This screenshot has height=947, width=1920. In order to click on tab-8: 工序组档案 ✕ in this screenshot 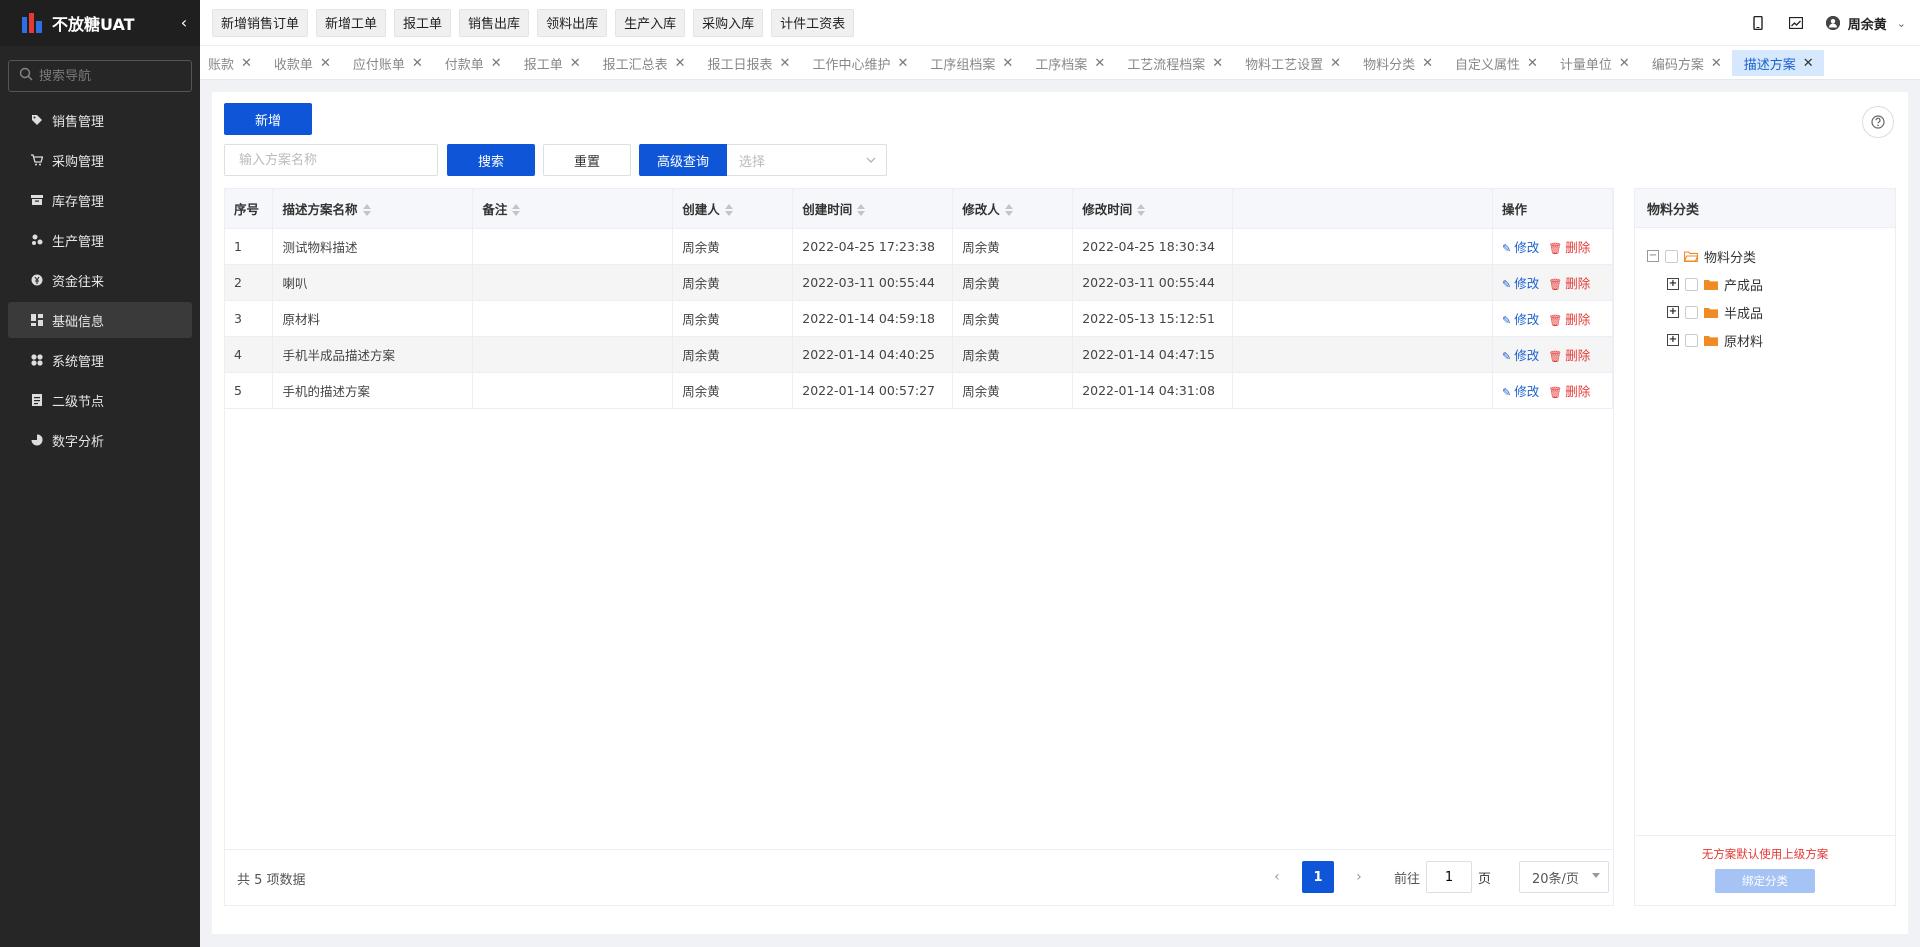, I will do `click(970, 63)`.